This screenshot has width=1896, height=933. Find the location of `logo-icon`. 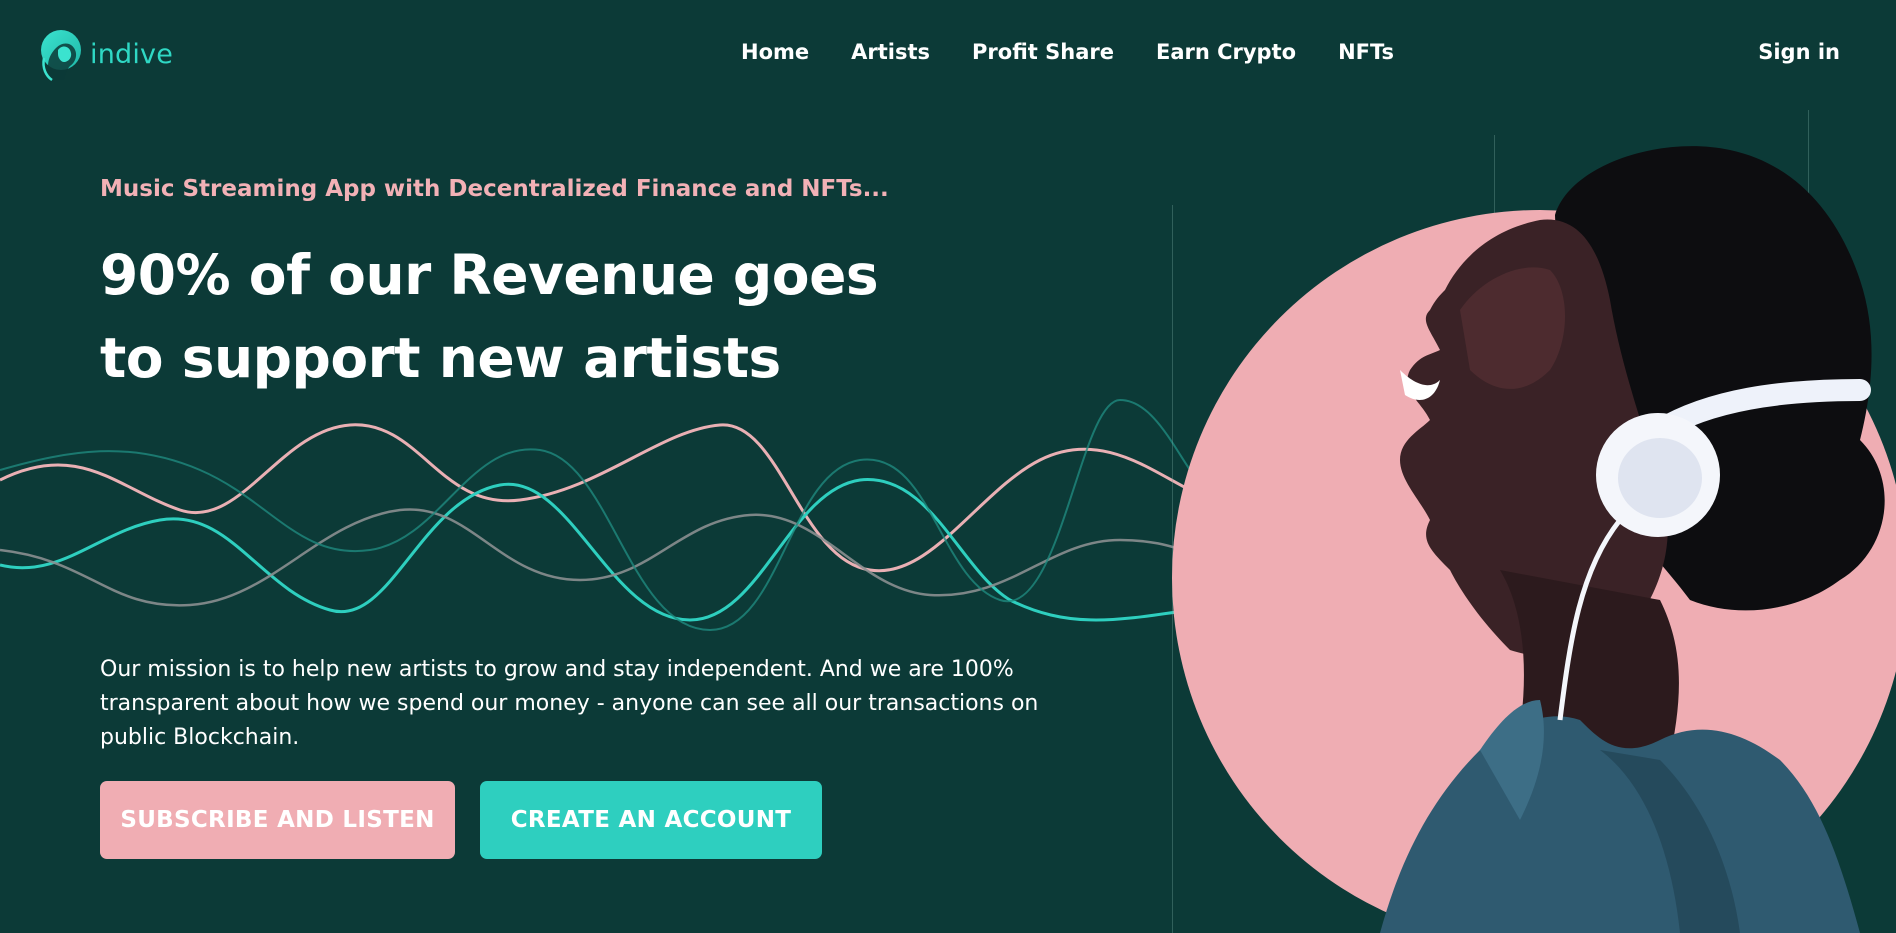

logo-icon is located at coordinates (61, 56).